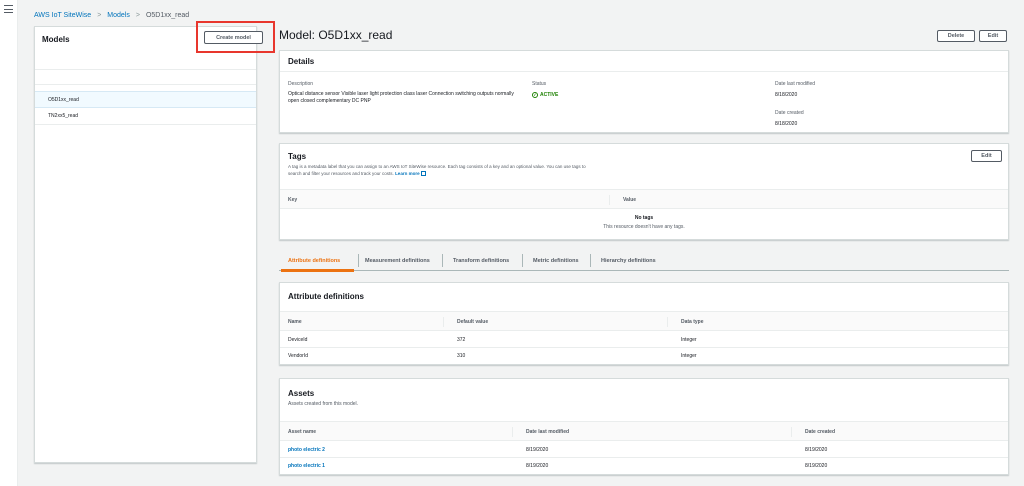  What do you see at coordinates (986, 156) in the screenshot?
I see `tags-edit-button: Edit` at bounding box center [986, 156].